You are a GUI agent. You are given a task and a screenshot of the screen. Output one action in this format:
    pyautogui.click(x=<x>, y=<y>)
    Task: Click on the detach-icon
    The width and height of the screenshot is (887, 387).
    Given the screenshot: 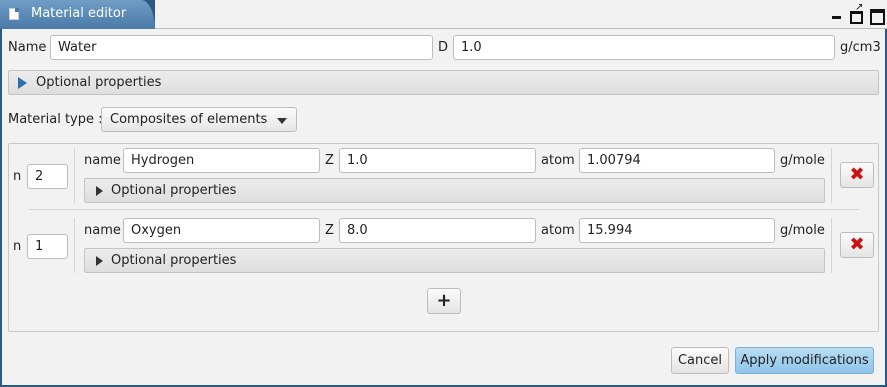 What is the action you would take?
    pyautogui.click(x=856, y=13)
    